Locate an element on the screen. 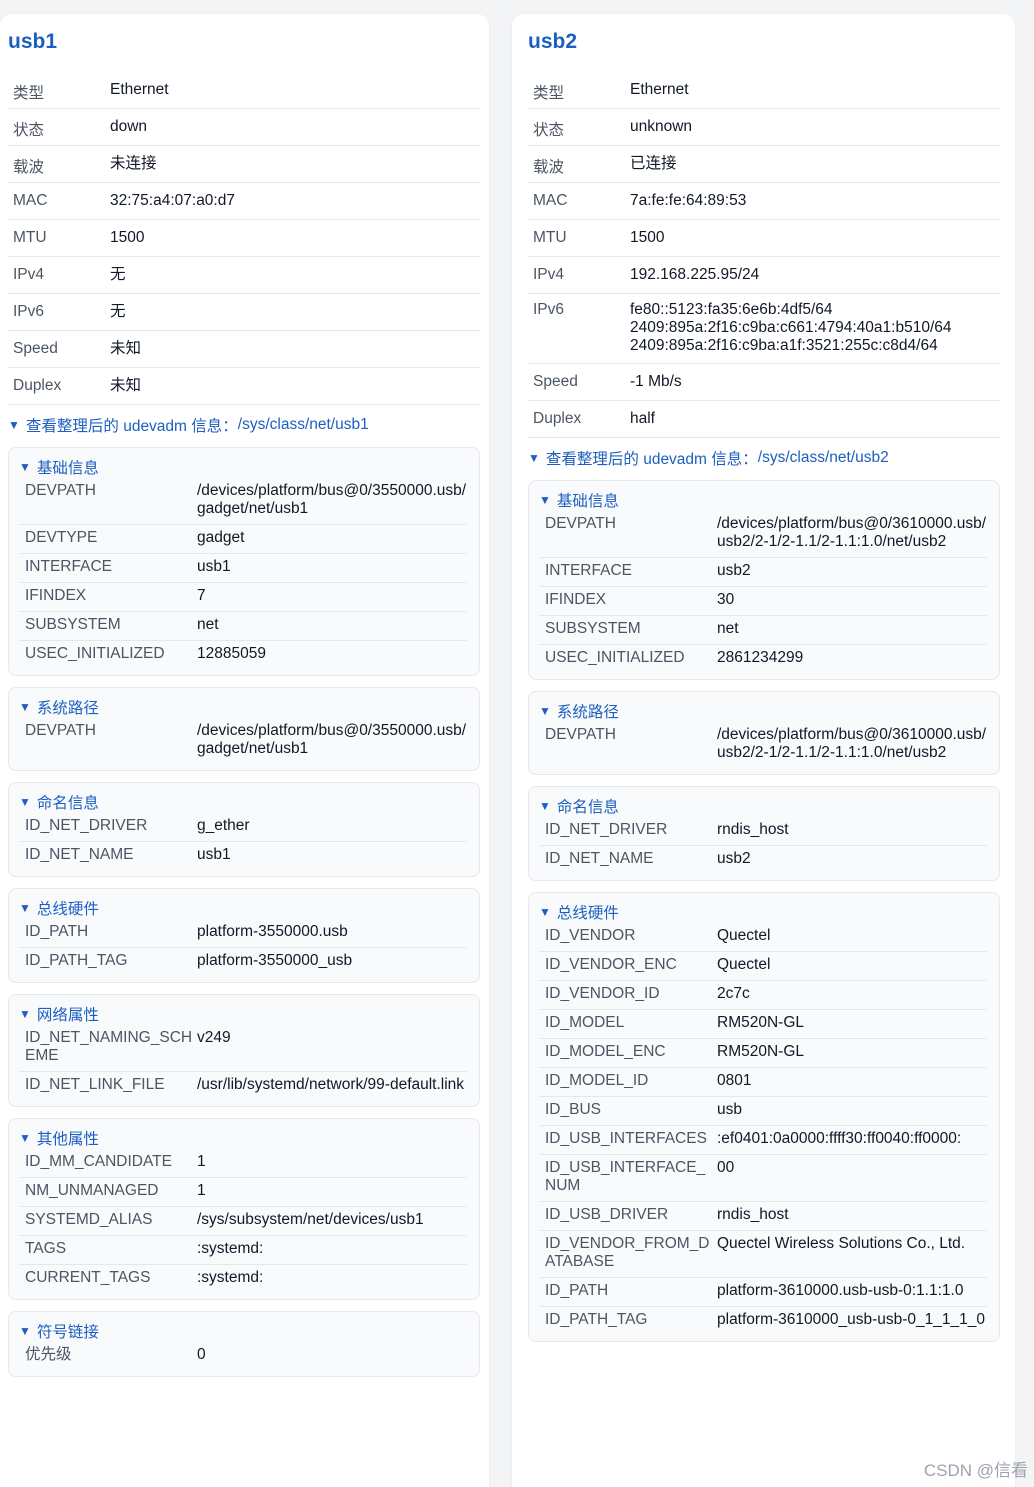 Image resolution: width=1034 pixels, height=1487 pixels. section-value: 12885059 is located at coordinates (231, 653).